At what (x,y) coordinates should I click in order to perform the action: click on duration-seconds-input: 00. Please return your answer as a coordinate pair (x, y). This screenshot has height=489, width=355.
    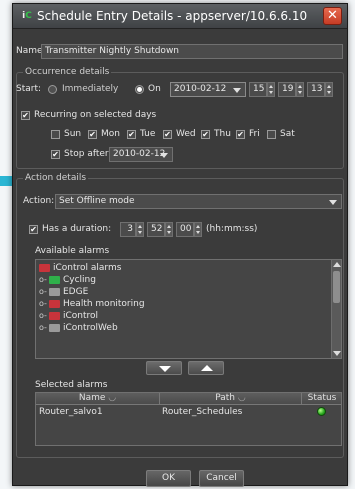
    Looking at the image, I should click on (185, 229).